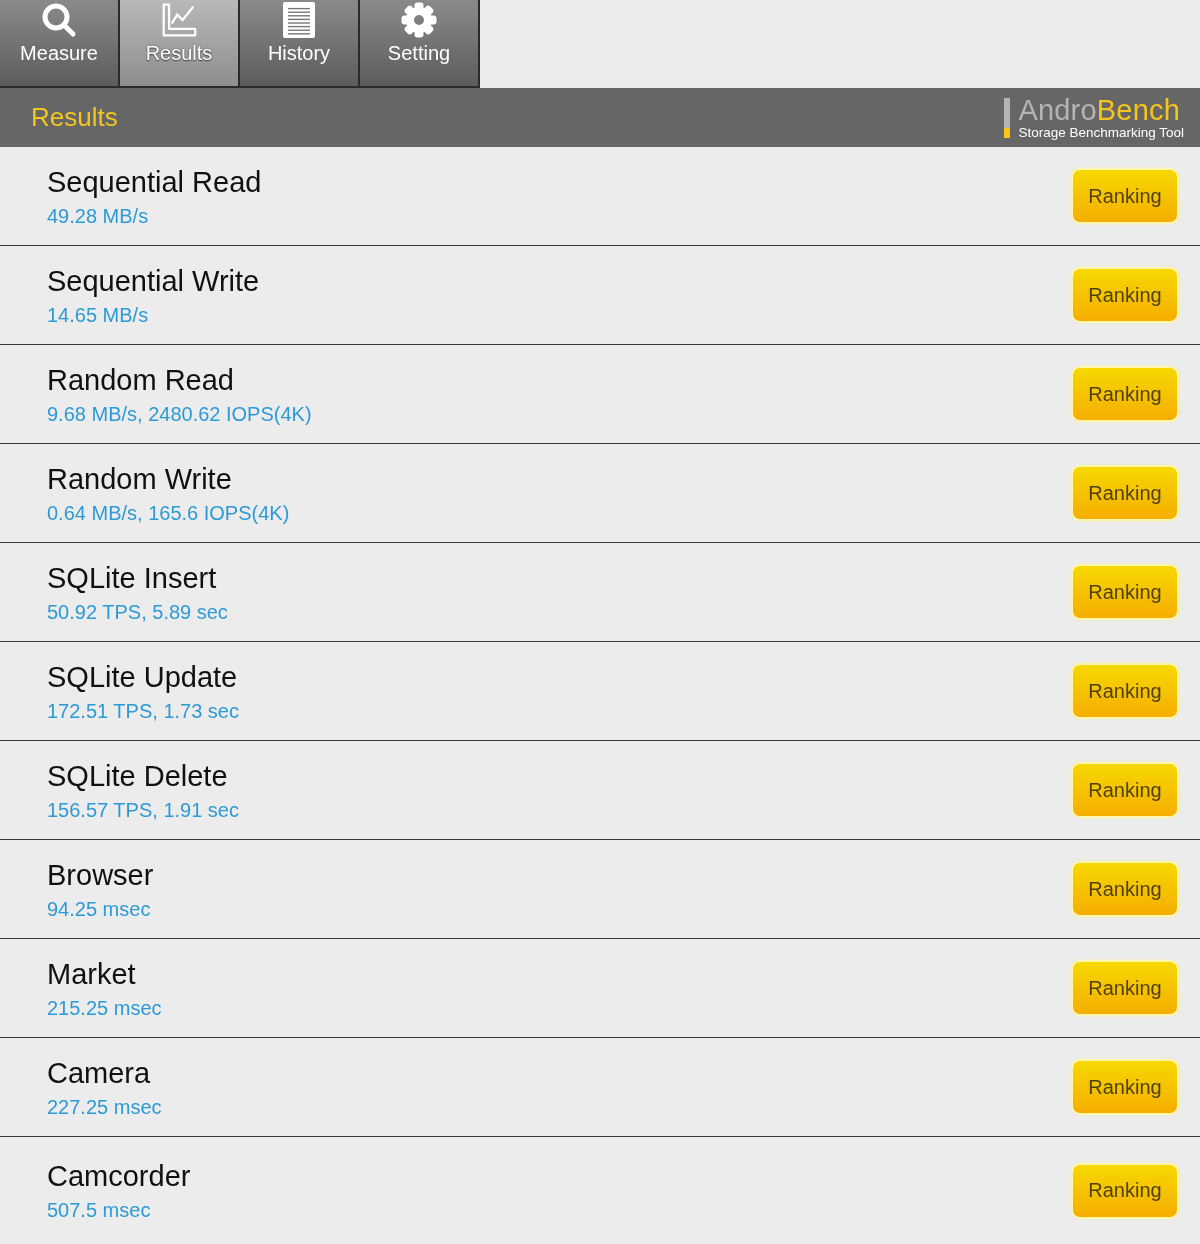 The width and height of the screenshot is (1200, 1244). Describe the element at coordinates (104, 1106) in the screenshot. I see `test-result: 227.25 msec` at that location.